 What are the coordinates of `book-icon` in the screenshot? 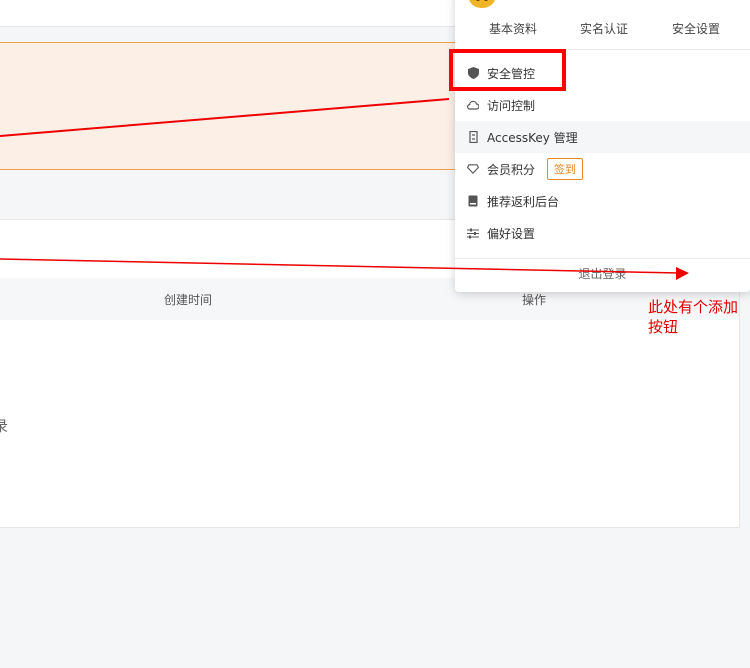 It's located at (473, 201).